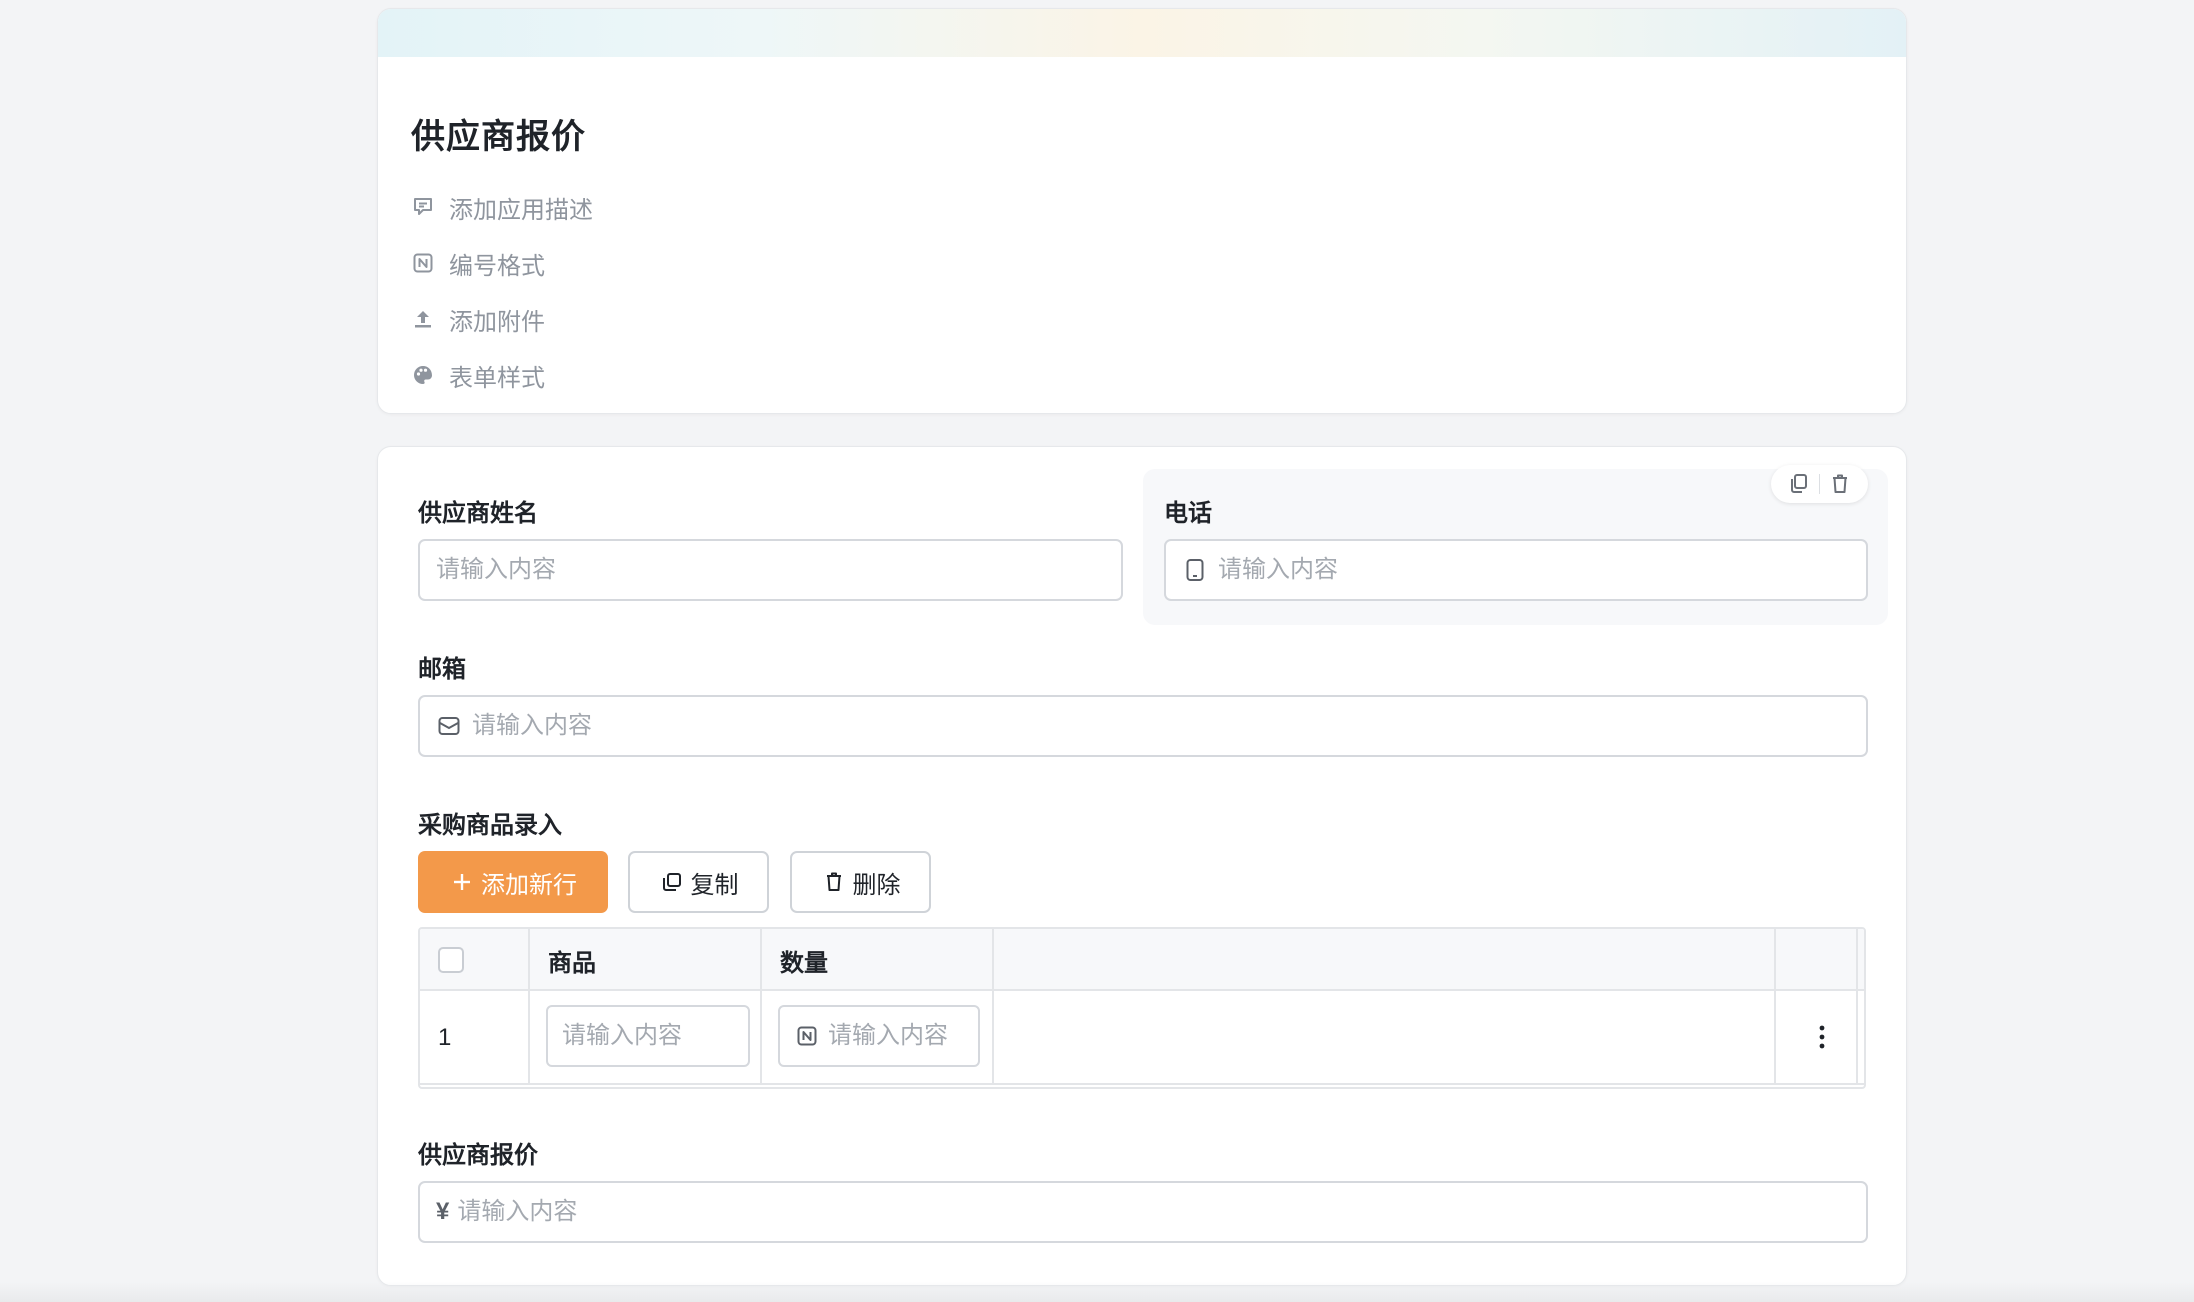  I want to click on quantity-cell-field, so click(879, 1036).